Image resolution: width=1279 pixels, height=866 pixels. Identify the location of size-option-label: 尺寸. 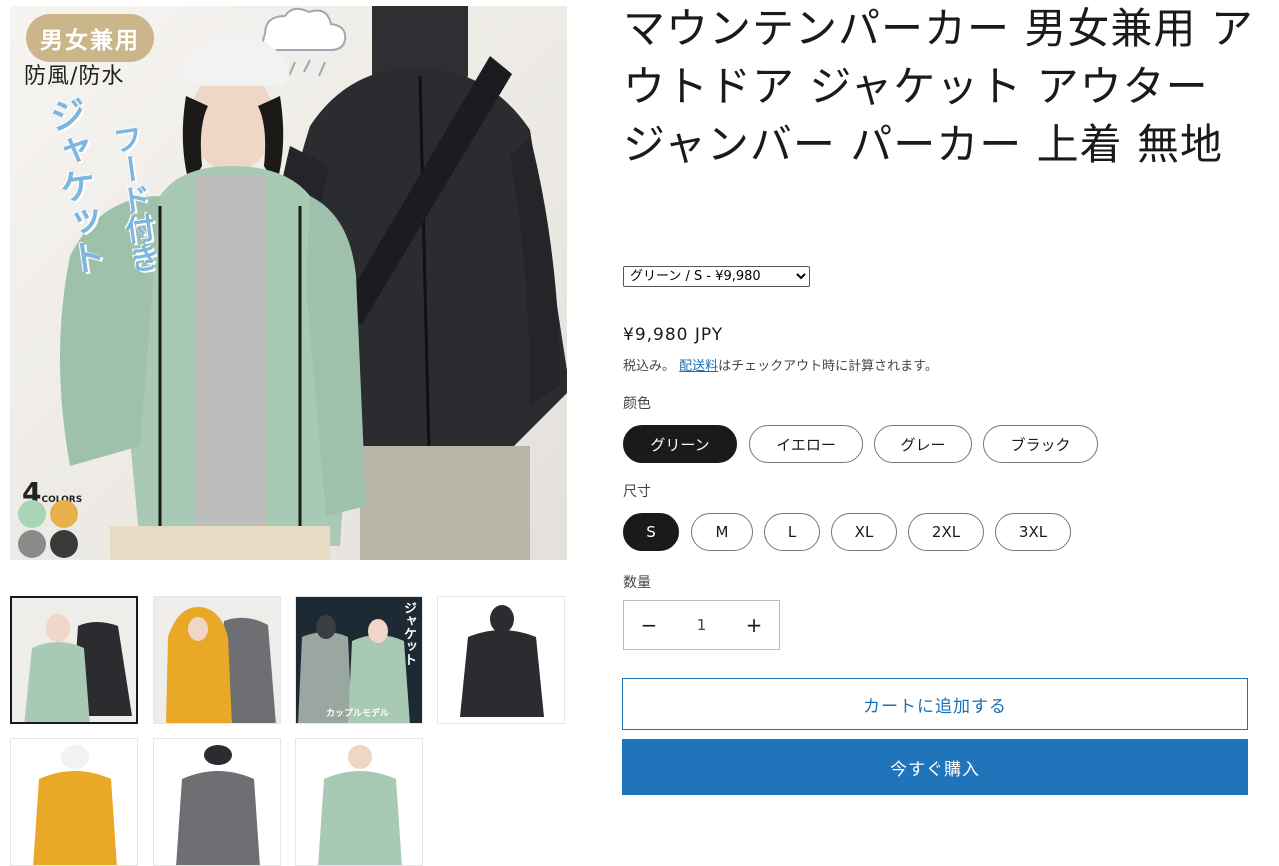
(637, 492).